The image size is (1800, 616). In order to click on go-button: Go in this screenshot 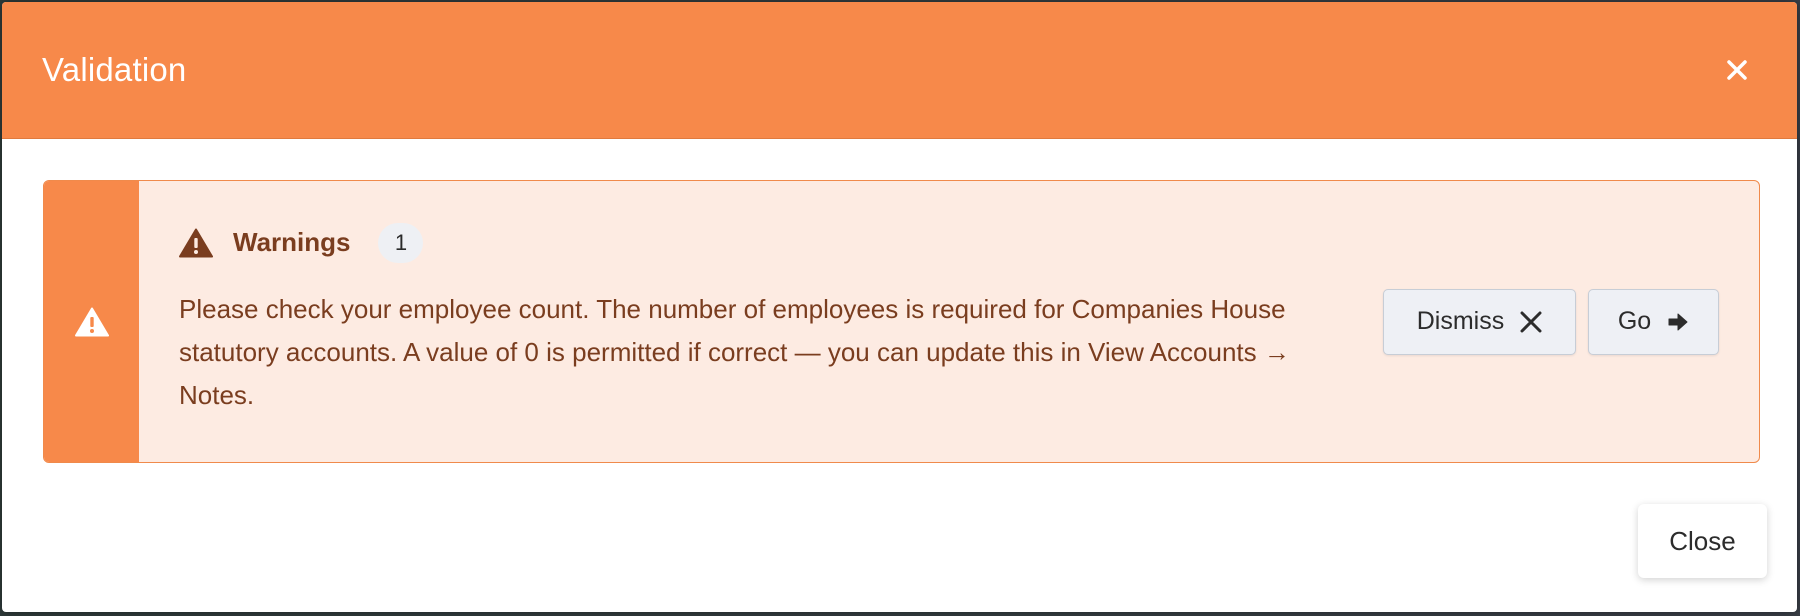, I will do `click(1653, 321)`.